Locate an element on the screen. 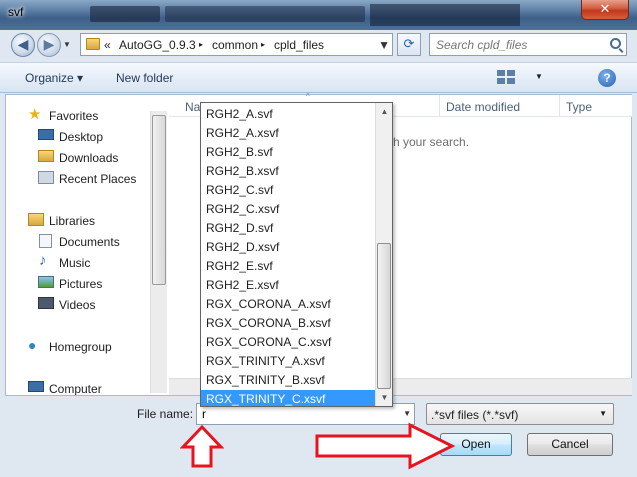  autocomplete-item: RGH2_D.xsvf is located at coordinates (288, 247).